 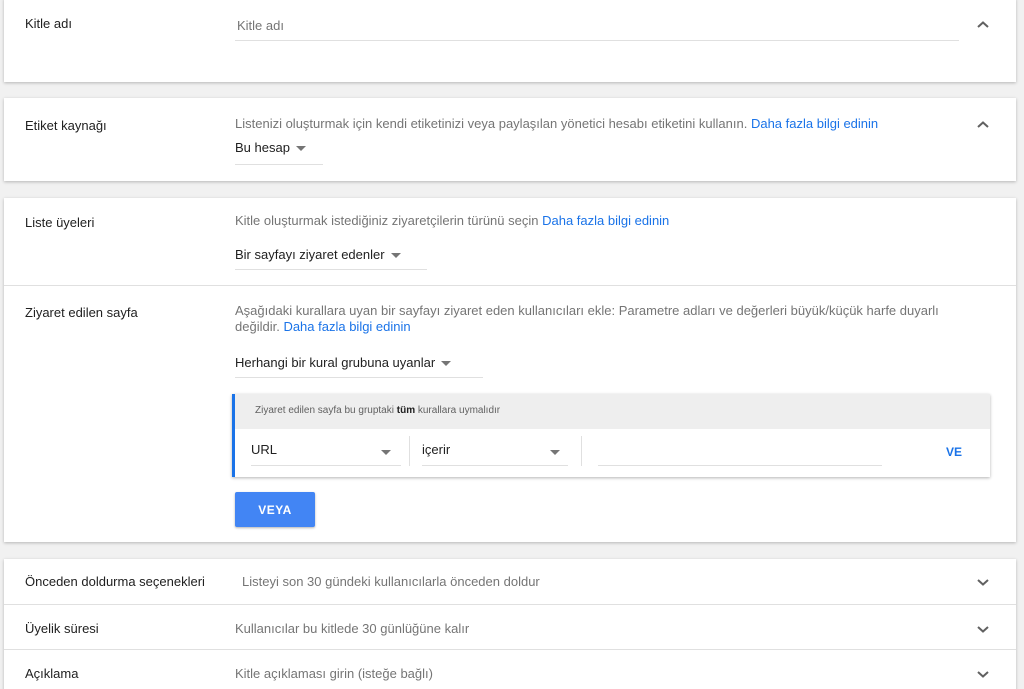 I want to click on rule-group-match-underline, so click(x=359, y=377).